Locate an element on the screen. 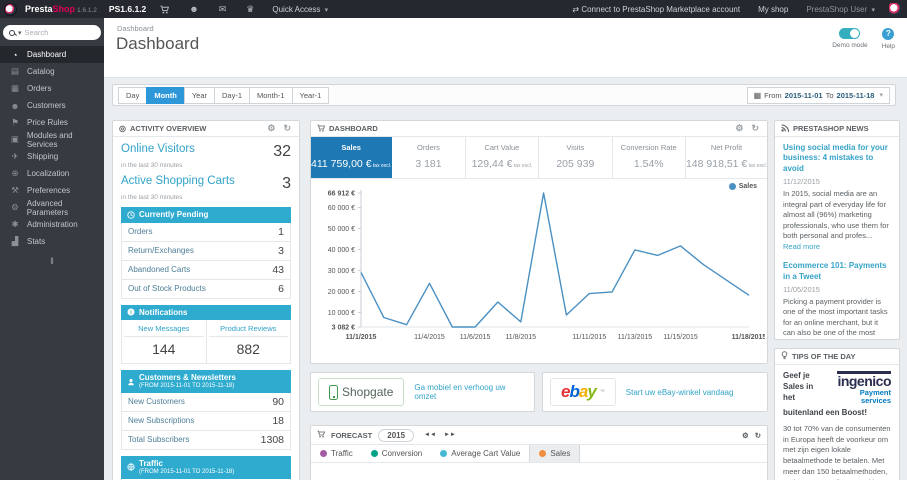 This screenshot has width=907, height=480. svg-text: 11/1/2015 is located at coordinates (361, 337).